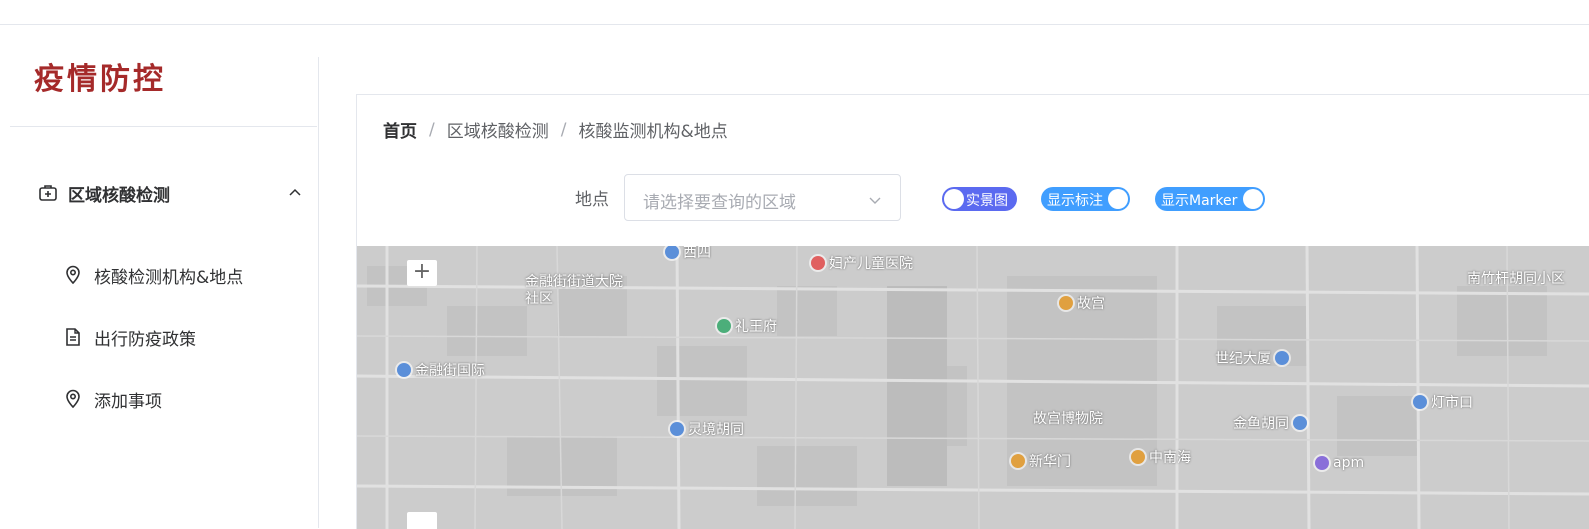  What do you see at coordinates (555, 130) in the screenshot?
I see `breadcrumb: 首页 / 区域核酸检测 / 核酸监测机构&地点` at bounding box center [555, 130].